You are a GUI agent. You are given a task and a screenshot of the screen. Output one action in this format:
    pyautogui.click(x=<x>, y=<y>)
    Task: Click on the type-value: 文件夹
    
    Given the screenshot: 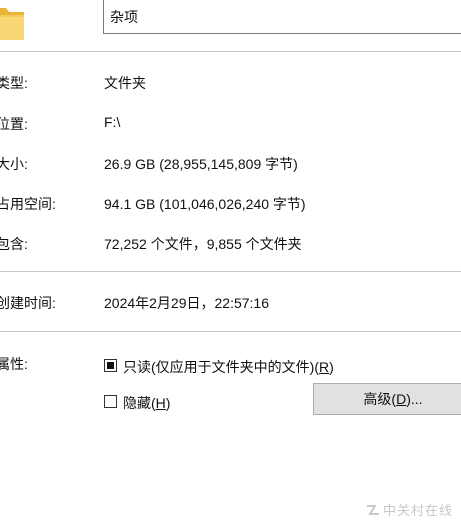 What is the action you would take?
    pyautogui.click(x=125, y=83)
    